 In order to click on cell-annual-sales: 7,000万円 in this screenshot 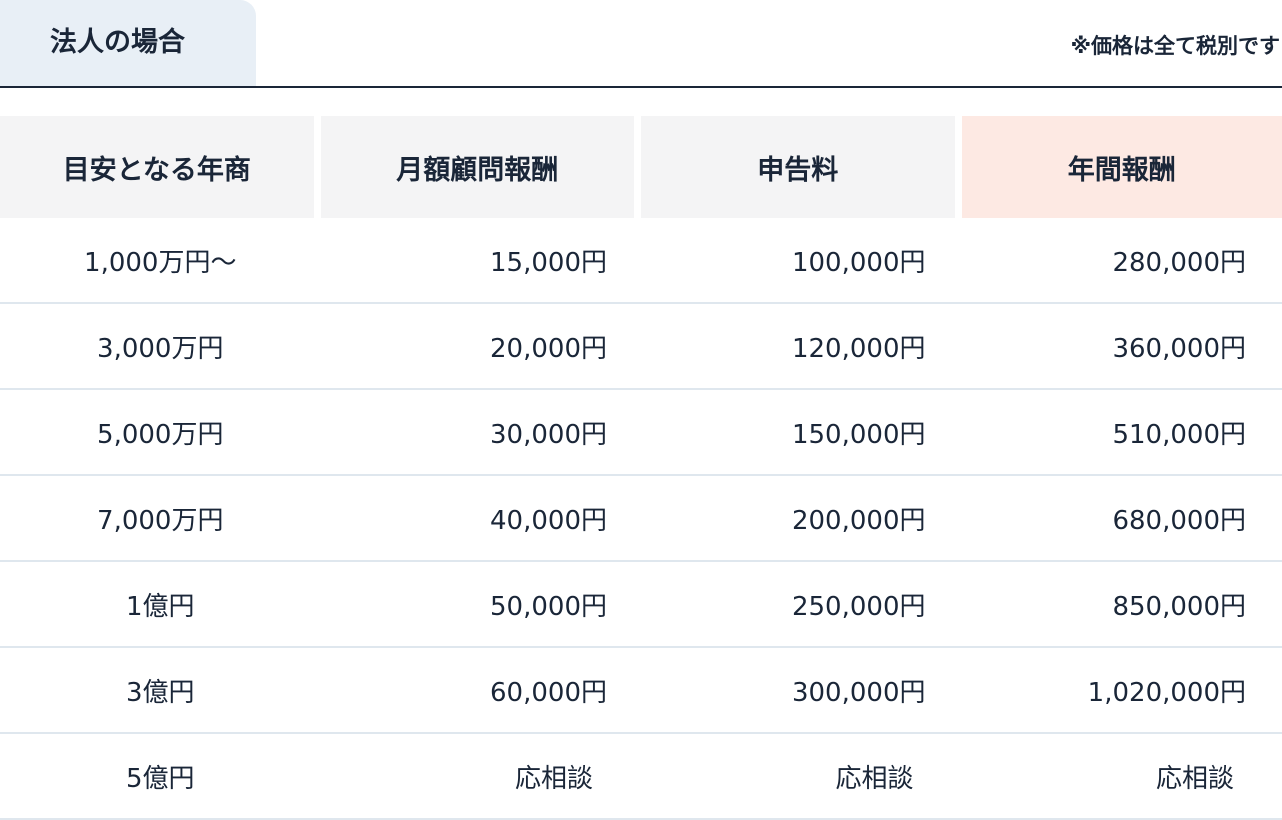, I will do `click(160, 519)`.